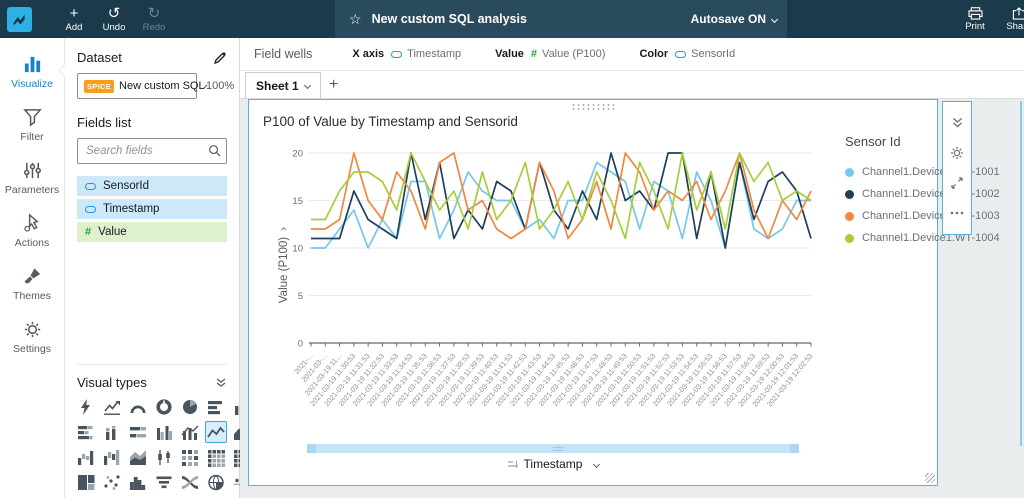  Describe the element at coordinates (283, 85) in the screenshot. I see `sheet-tab: Sheet 1` at that location.